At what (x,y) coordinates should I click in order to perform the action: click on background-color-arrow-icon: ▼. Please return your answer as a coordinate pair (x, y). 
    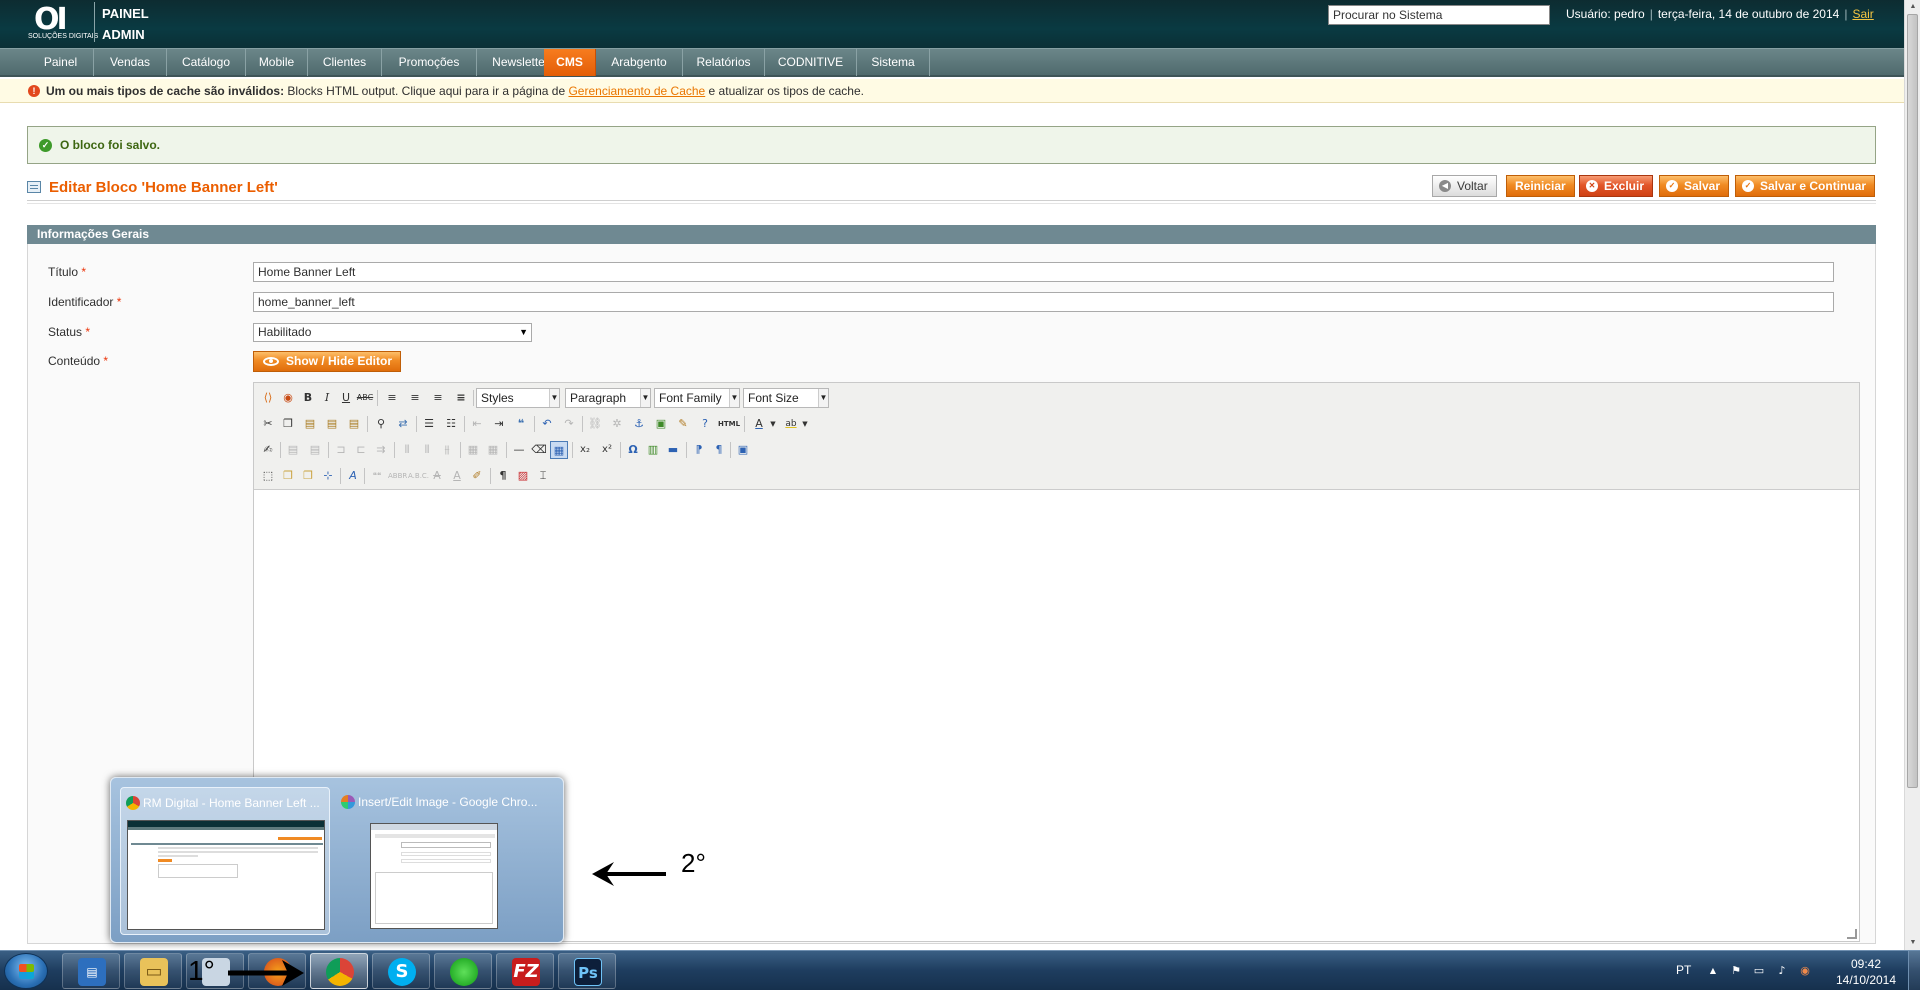
    Looking at the image, I should click on (805, 424).